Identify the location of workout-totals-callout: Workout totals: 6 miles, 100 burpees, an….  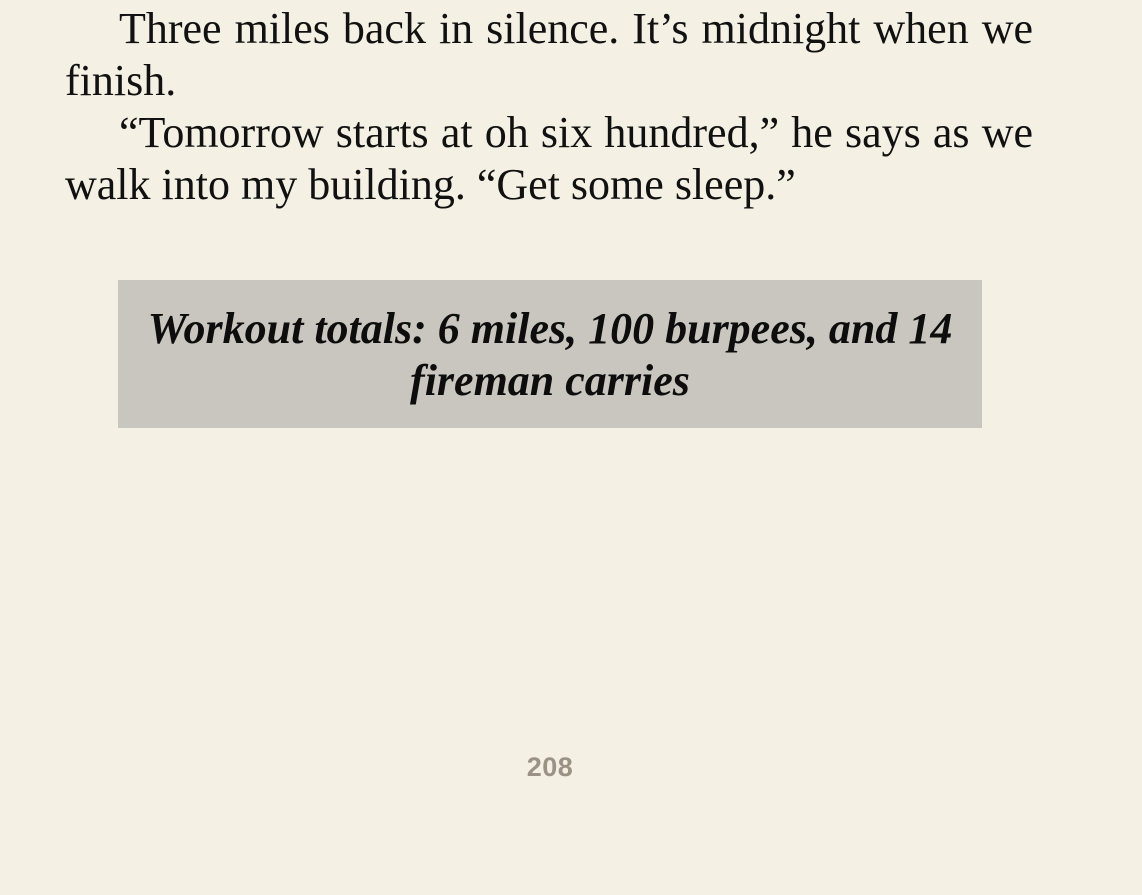
(550, 354).